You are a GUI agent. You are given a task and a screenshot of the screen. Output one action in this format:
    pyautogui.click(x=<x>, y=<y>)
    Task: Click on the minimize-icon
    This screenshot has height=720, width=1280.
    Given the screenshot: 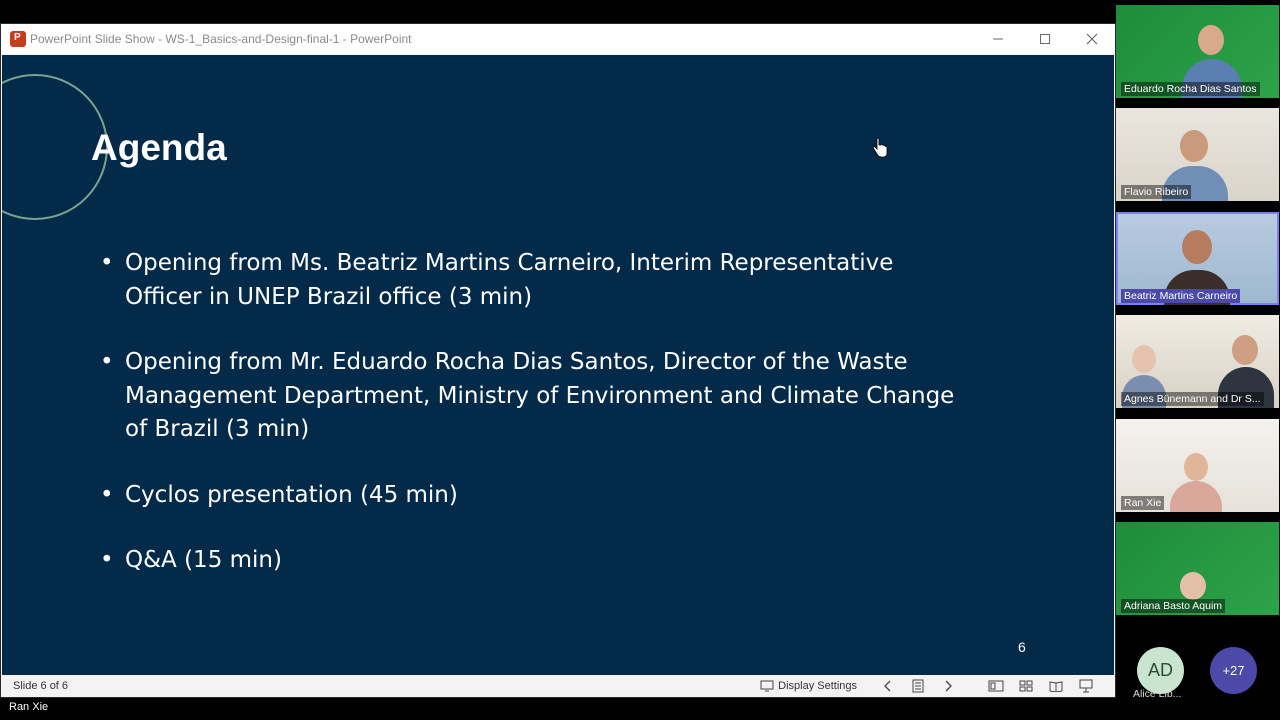 What is the action you would take?
    pyautogui.click(x=997, y=39)
    